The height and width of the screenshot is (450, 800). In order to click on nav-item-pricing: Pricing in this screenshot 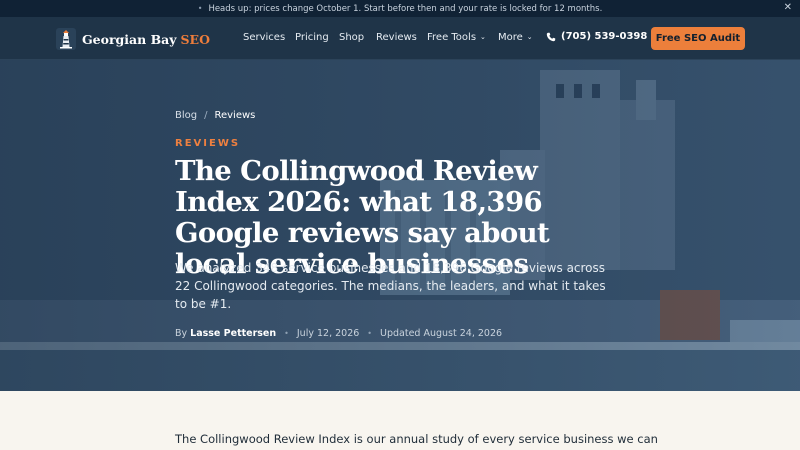, I will do `click(312, 37)`.